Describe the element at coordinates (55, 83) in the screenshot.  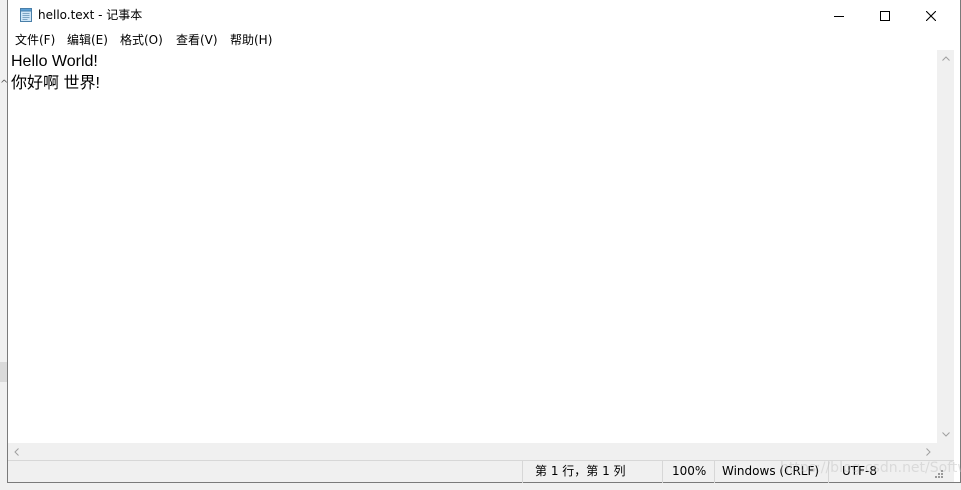
I see `editor-line: 你好啊 世界!` at that location.